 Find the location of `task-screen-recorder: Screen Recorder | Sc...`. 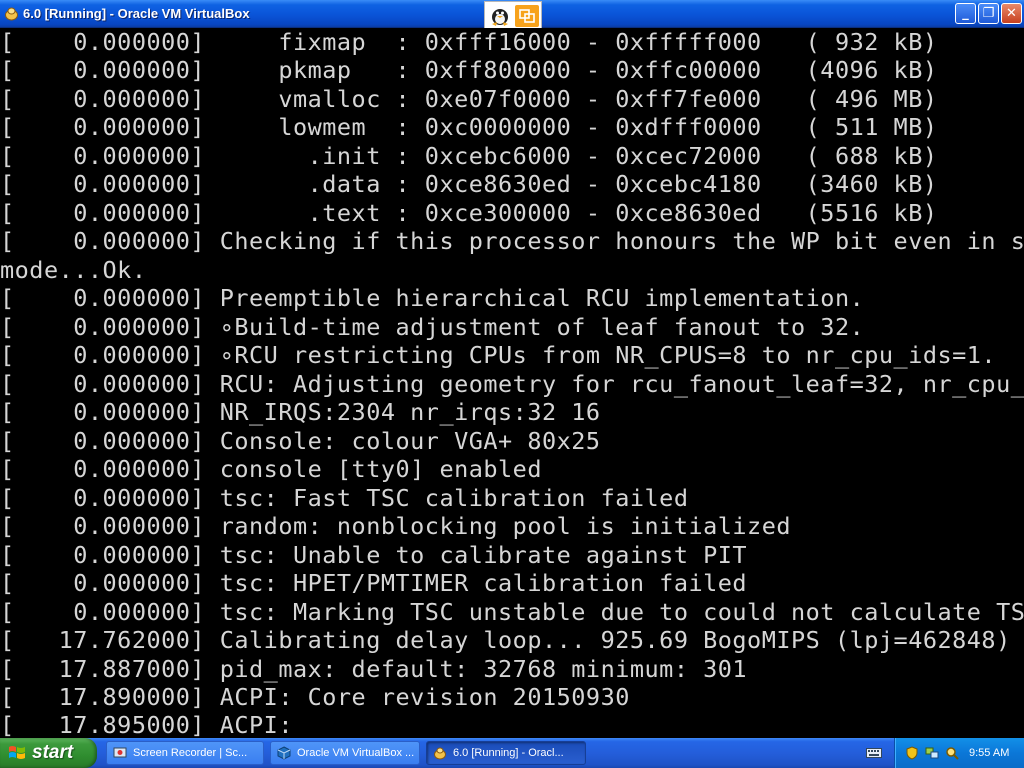

task-screen-recorder: Screen Recorder | Sc... is located at coordinates (185, 753).